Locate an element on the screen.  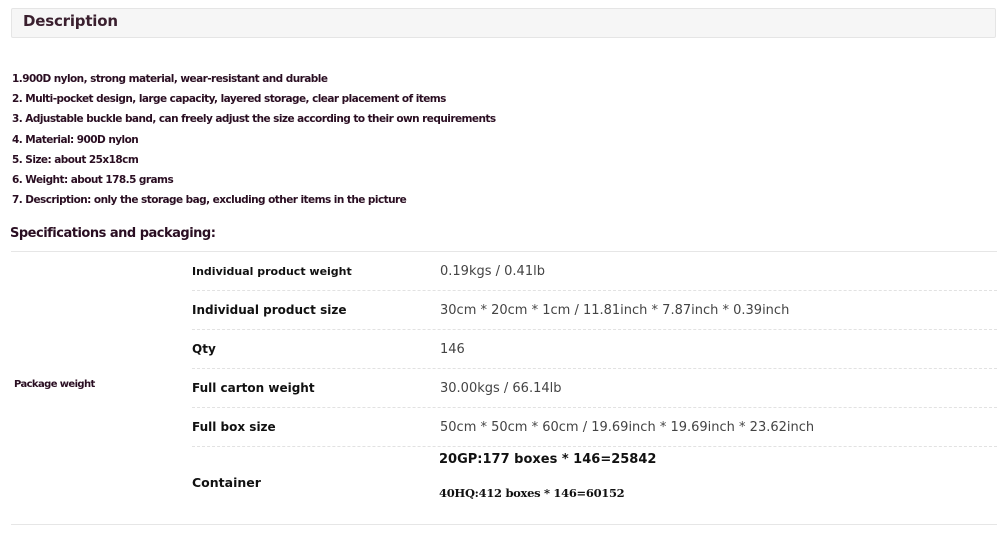
table-row: Full carton weight 30.00kgs / 66.14lb is located at coordinates (594, 388).